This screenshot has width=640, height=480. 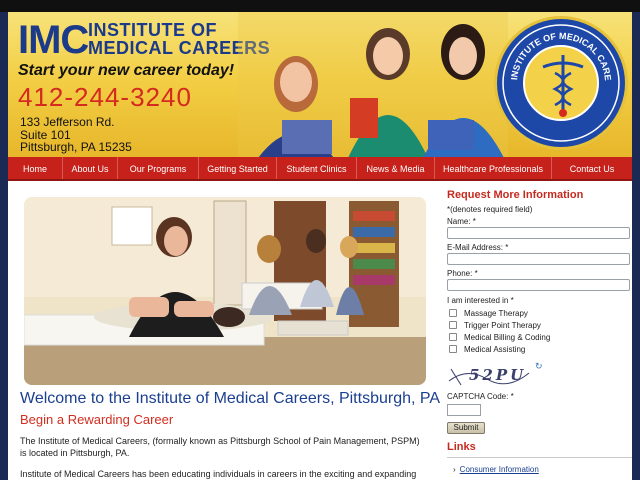 I want to click on interest-label: I am interested in *, so click(x=480, y=300).